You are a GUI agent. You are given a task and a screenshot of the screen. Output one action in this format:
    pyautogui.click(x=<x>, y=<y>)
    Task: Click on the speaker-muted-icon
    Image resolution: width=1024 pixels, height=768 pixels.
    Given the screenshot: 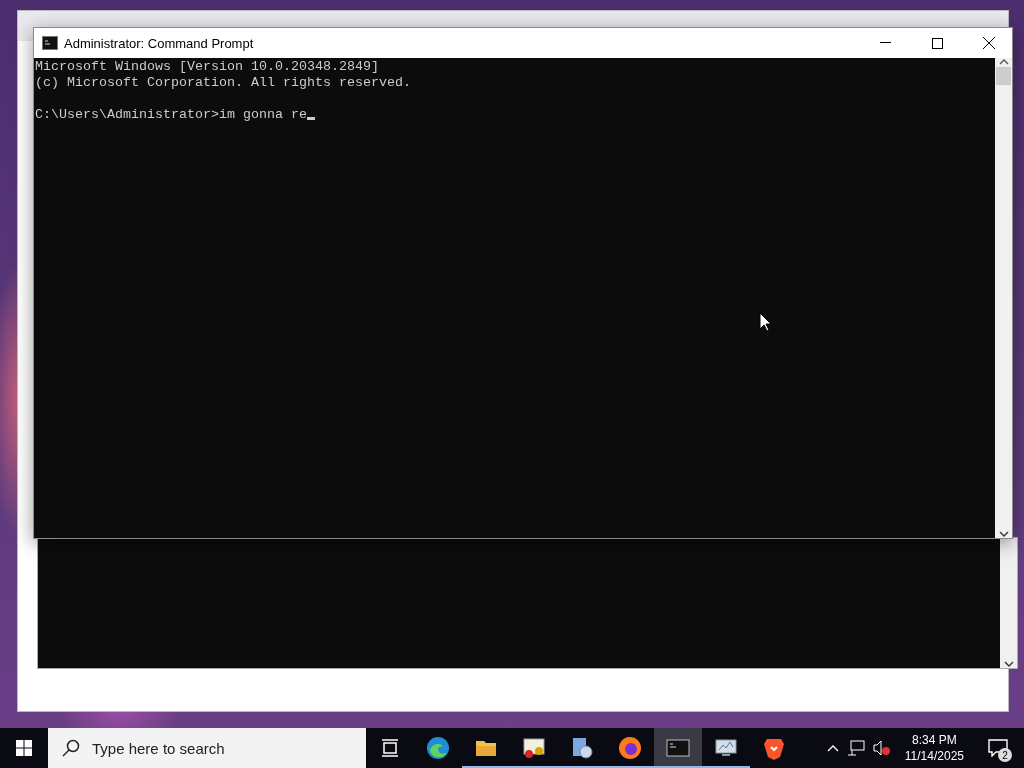 What is the action you would take?
    pyautogui.click(x=881, y=748)
    